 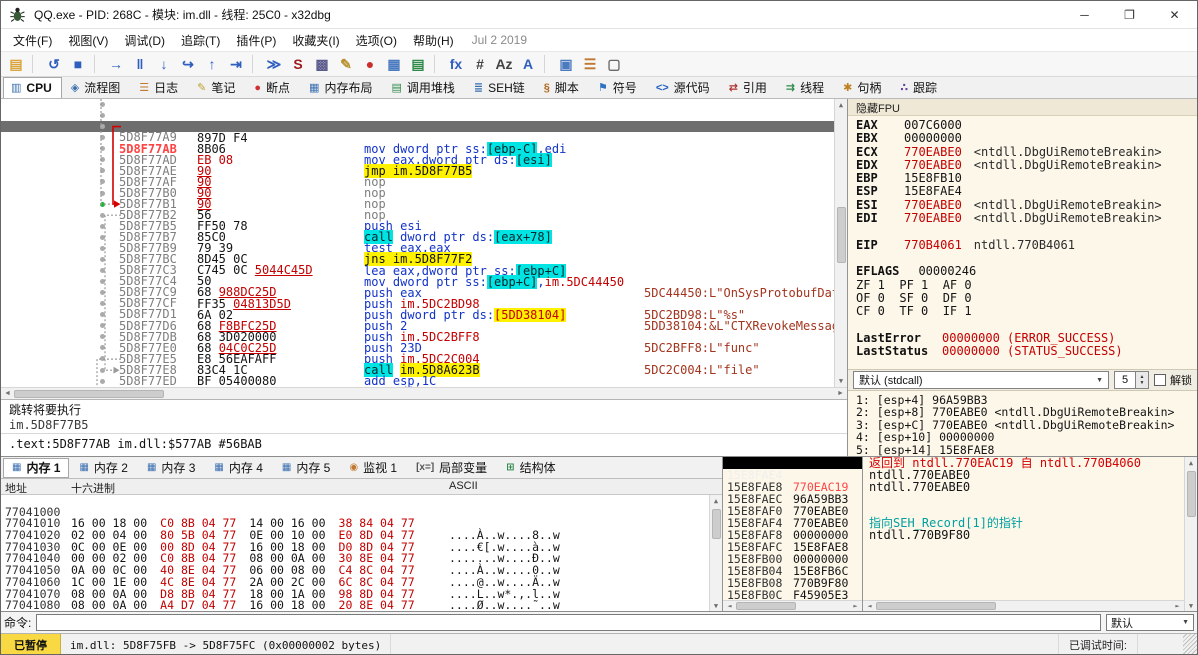 I want to click on step-into-button: ↓, so click(x=164, y=64).